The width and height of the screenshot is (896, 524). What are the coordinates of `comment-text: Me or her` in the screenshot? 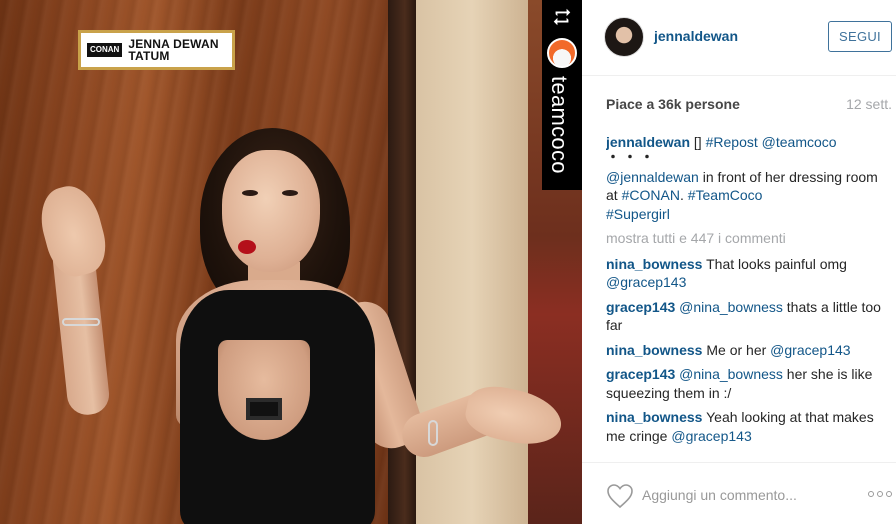 It's located at (736, 349).